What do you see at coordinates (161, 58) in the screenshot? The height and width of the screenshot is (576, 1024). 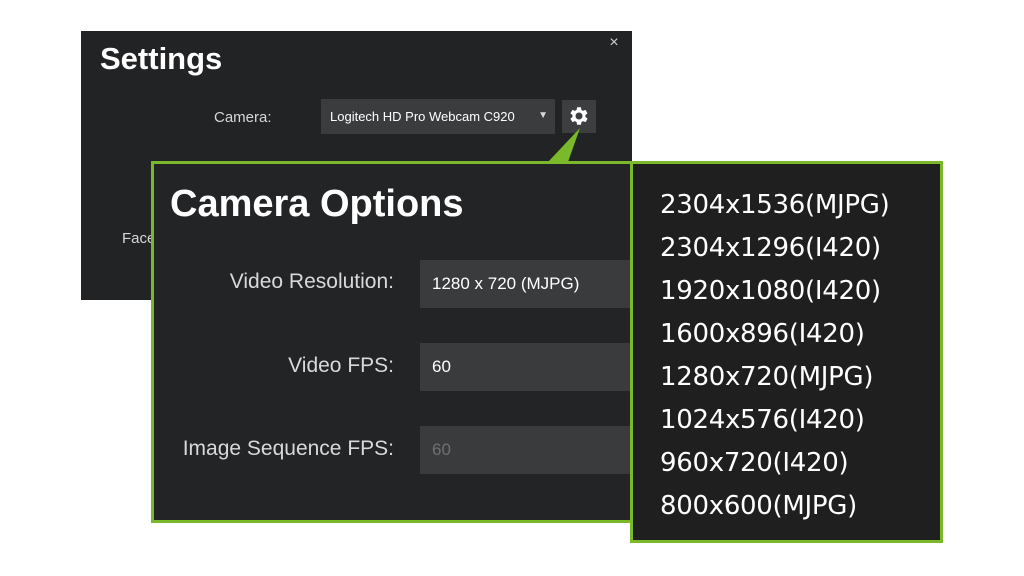 I see `settings-title: Settings` at bounding box center [161, 58].